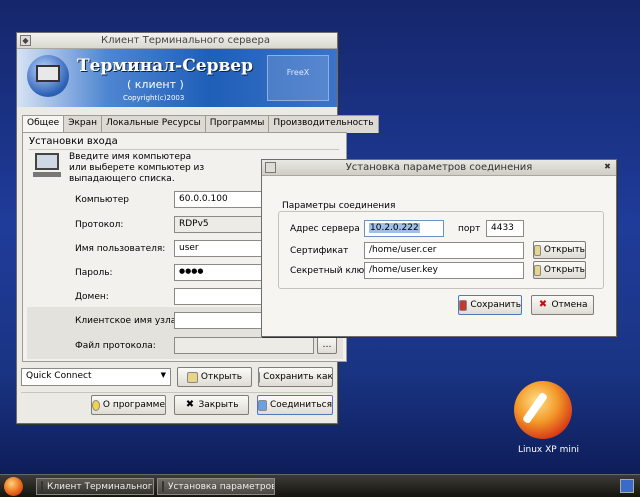 The height and width of the screenshot is (497, 640). What do you see at coordinates (163, 375) in the screenshot?
I see `chevron-down-icon: ▼` at bounding box center [163, 375].